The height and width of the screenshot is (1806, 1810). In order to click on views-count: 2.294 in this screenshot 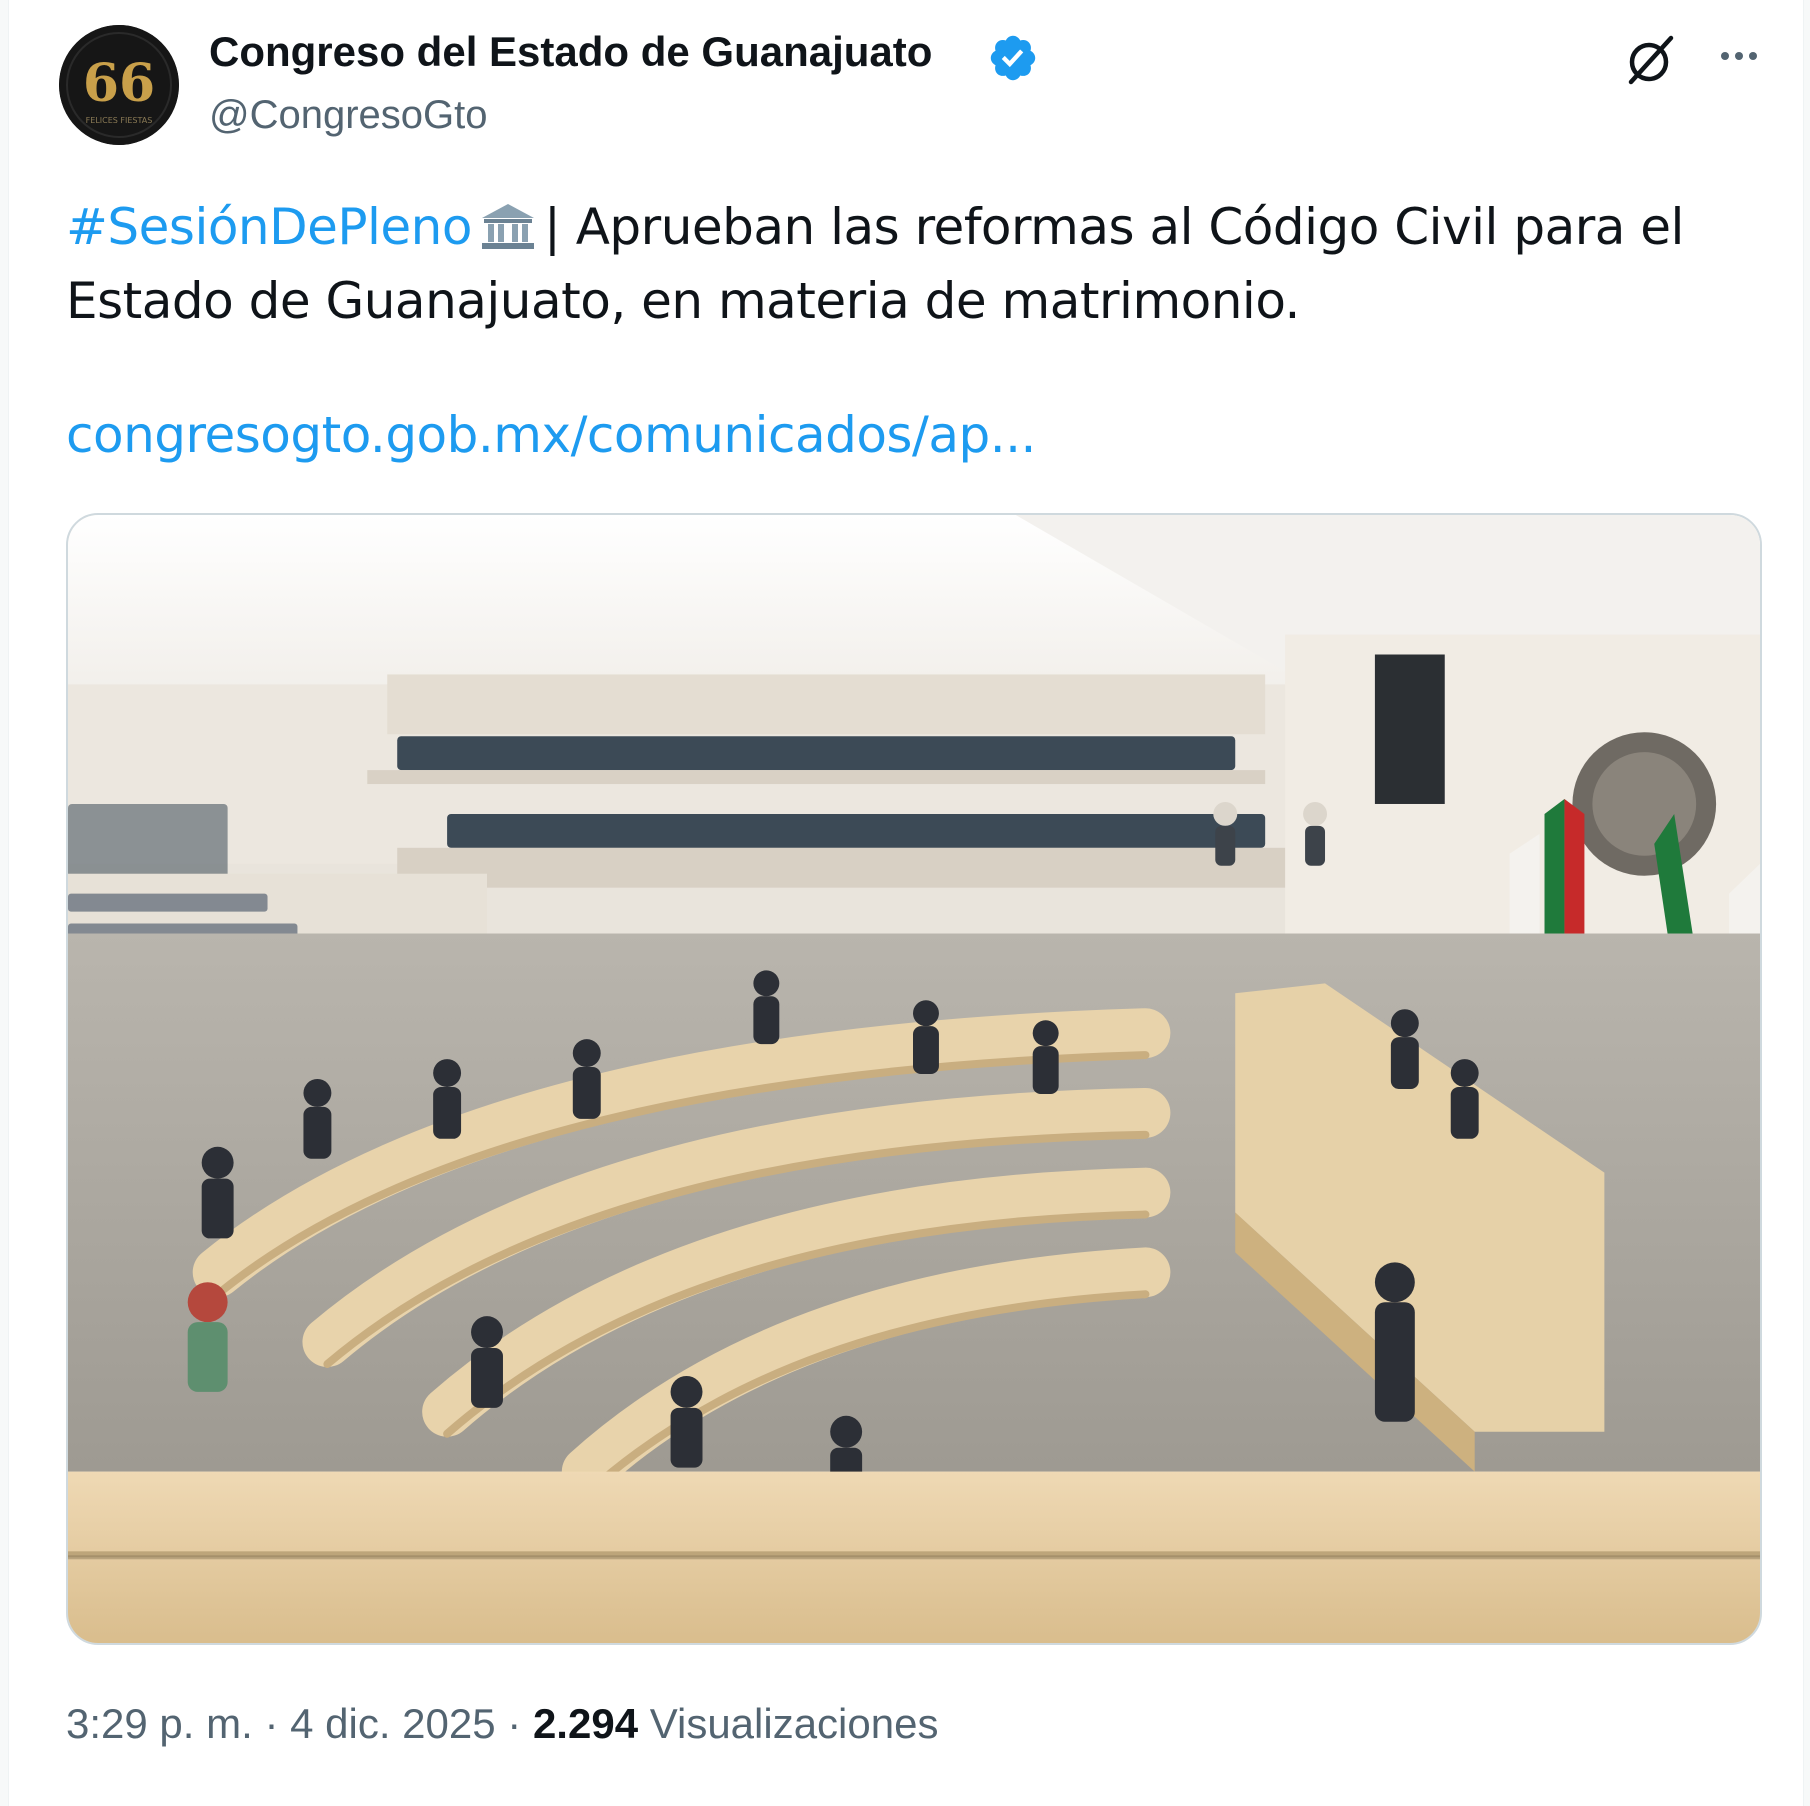, I will do `click(585, 1723)`.